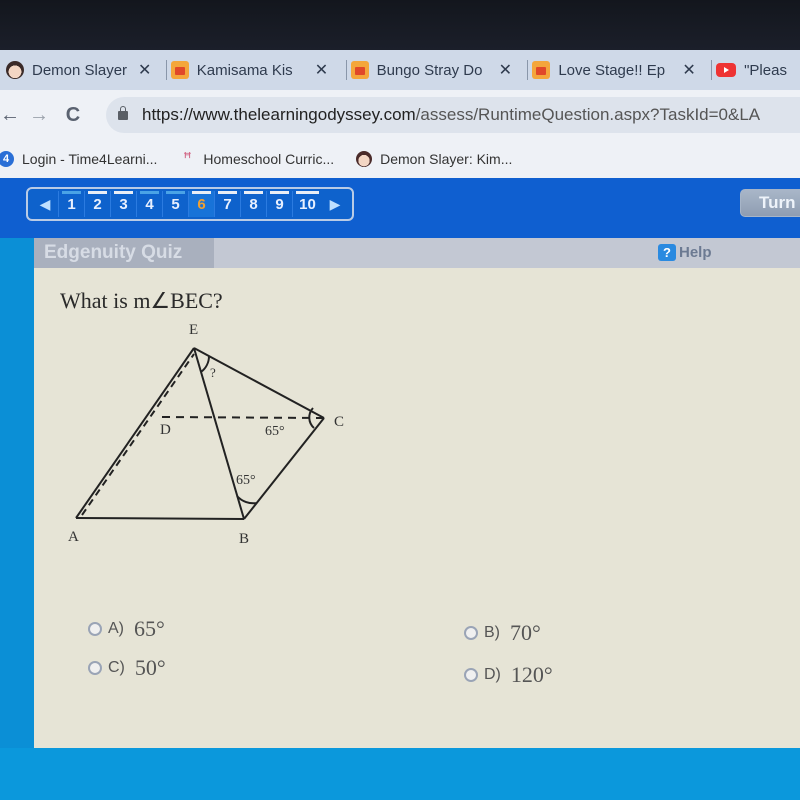 The width and height of the screenshot is (800, 800). I want to click on answer-option-a: A) 65°, so click(126, 629).